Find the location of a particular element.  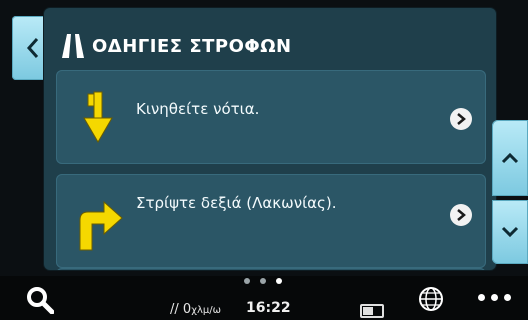

turn-right-icon is located at coordinates (101, 225).